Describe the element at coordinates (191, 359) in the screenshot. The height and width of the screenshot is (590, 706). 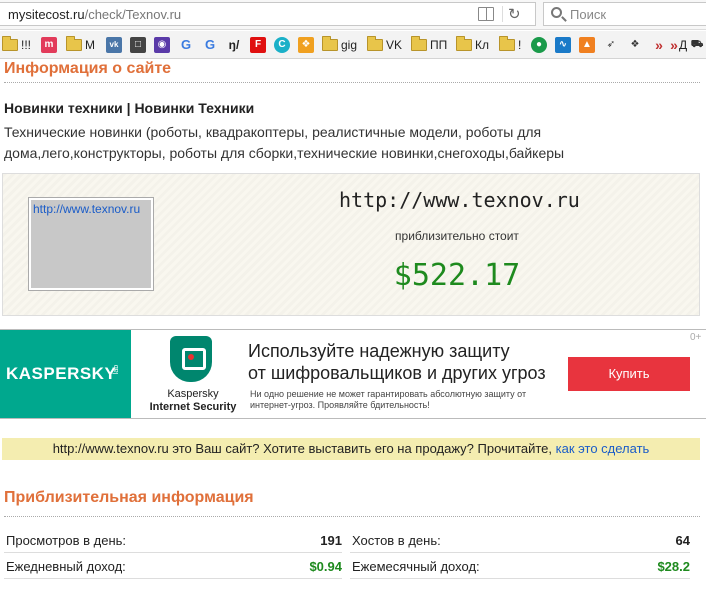
I see `shield-icon` at that location.